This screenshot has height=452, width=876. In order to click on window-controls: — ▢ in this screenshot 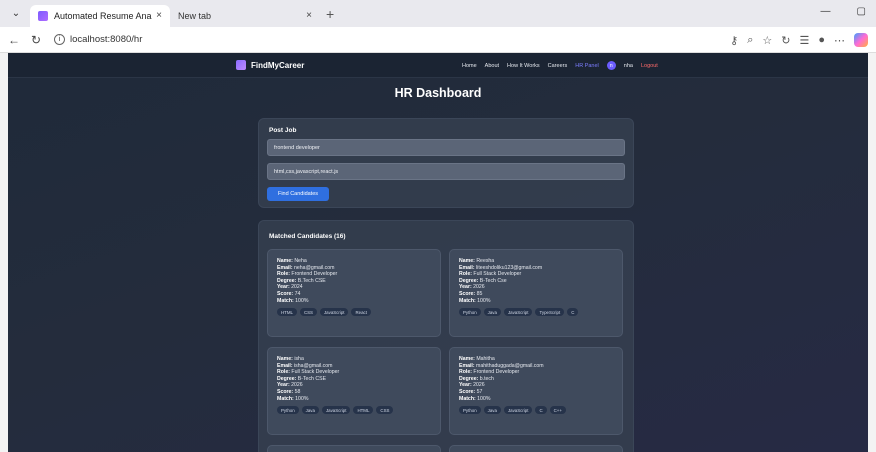, I will do `click(843, 11)`.